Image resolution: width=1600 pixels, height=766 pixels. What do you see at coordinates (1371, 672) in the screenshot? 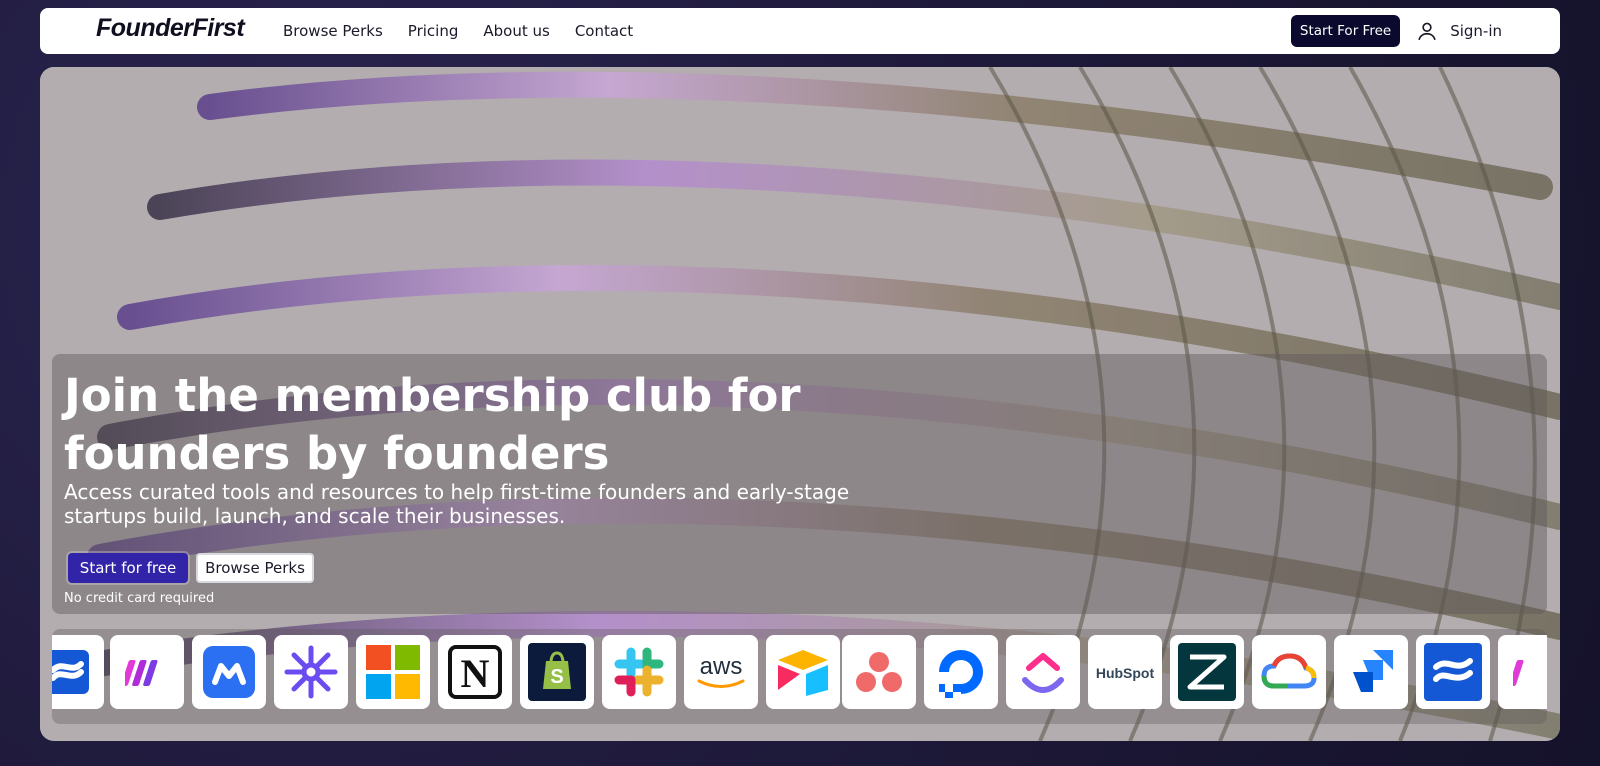
I see `jira-icon` at bounding box center [1371, 672].